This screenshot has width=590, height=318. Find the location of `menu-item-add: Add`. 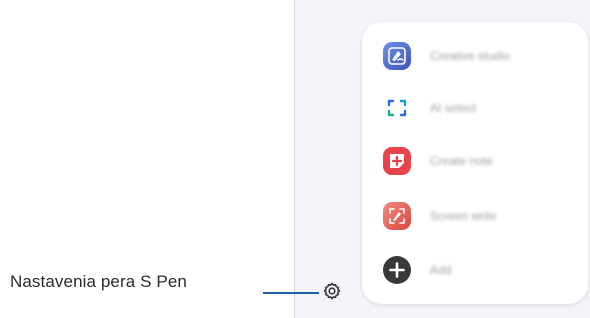

menu-item-add: Add is located at coordinates (475, 270).